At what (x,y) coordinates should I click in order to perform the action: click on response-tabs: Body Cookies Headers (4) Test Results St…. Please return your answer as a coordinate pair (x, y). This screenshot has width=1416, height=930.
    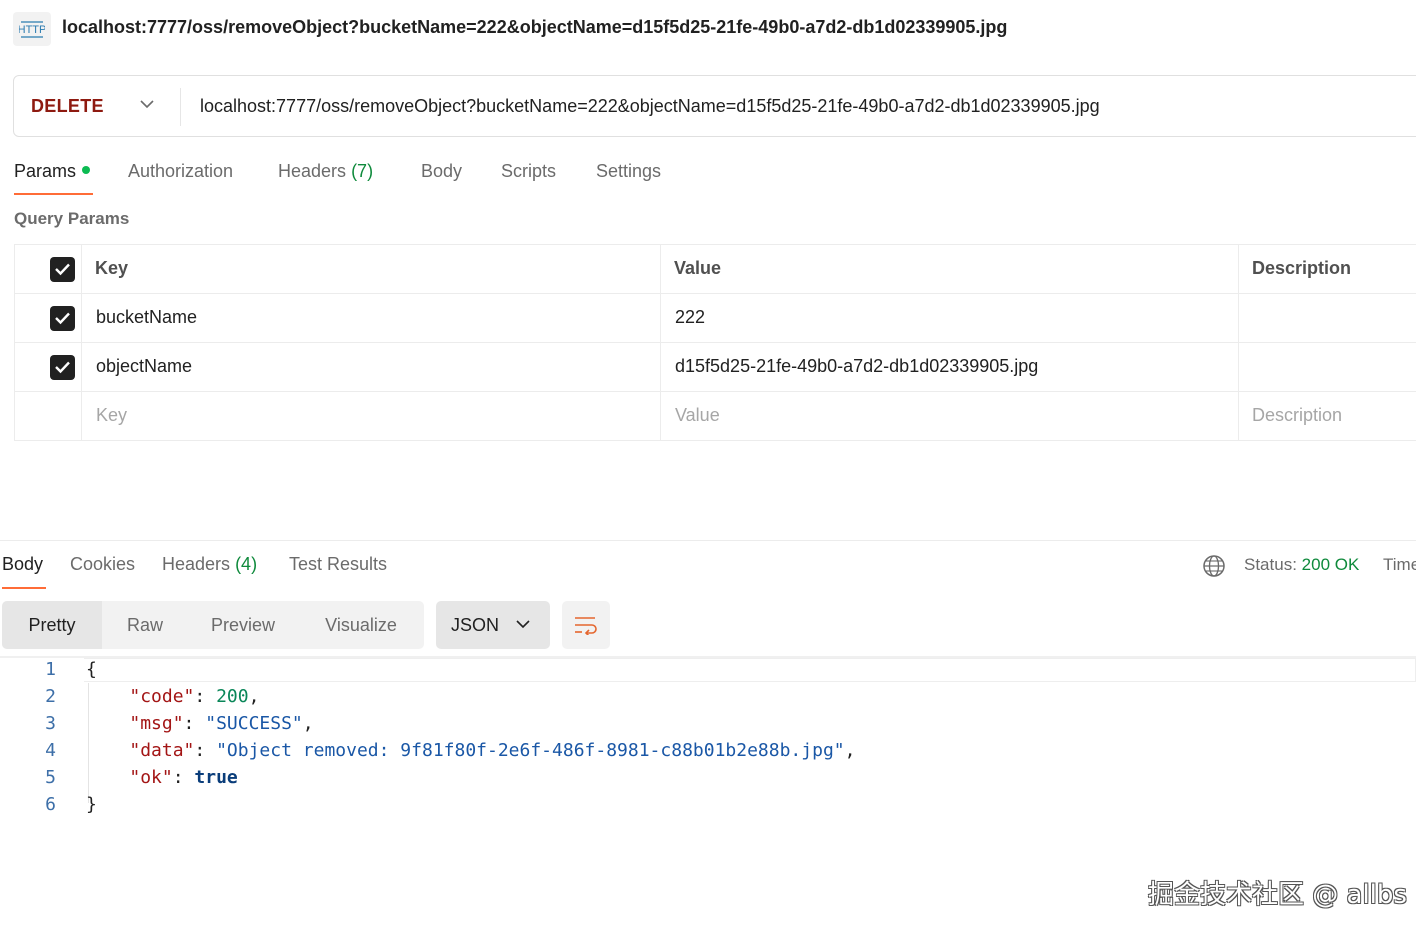
    Looking at the image, I should click on (708, 566).